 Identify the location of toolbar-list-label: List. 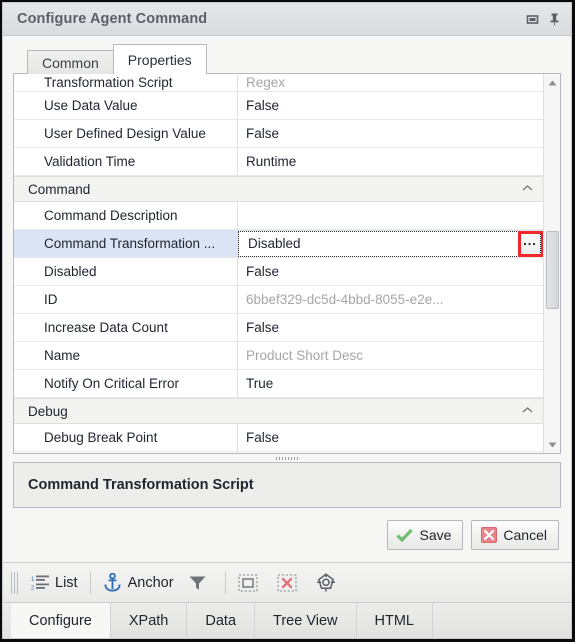
(66, 582).